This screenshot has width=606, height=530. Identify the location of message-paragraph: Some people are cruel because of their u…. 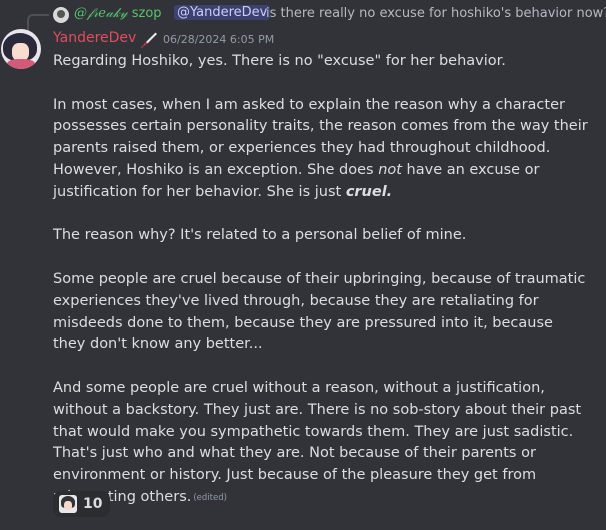
(319, 311).